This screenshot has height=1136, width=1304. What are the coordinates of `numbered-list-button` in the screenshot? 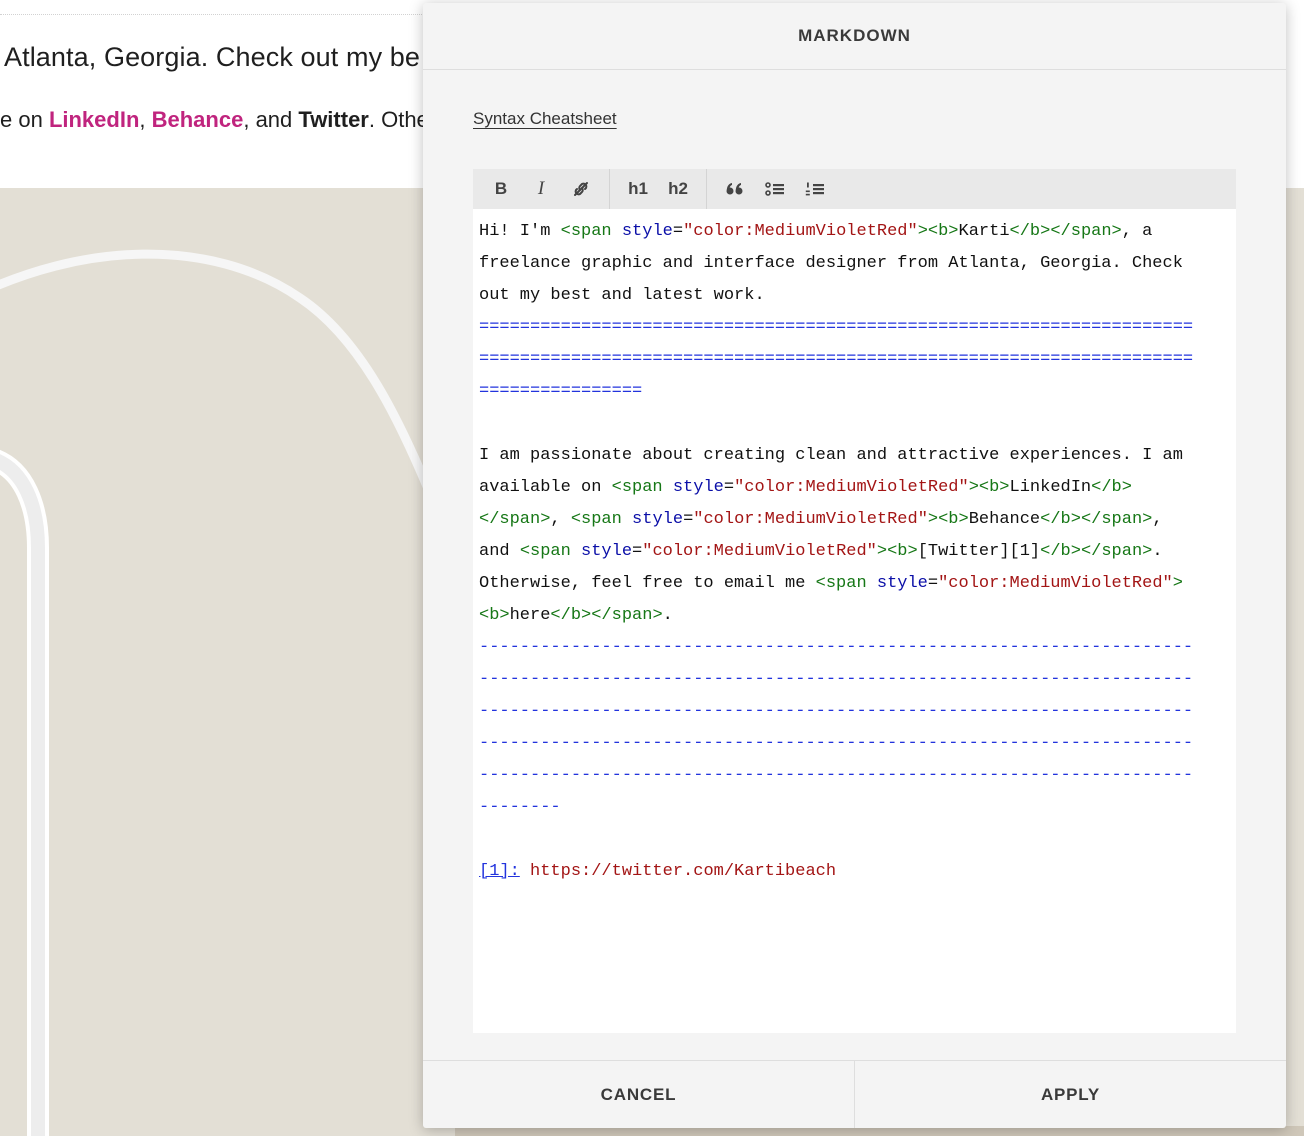 It's located at (815, 189).